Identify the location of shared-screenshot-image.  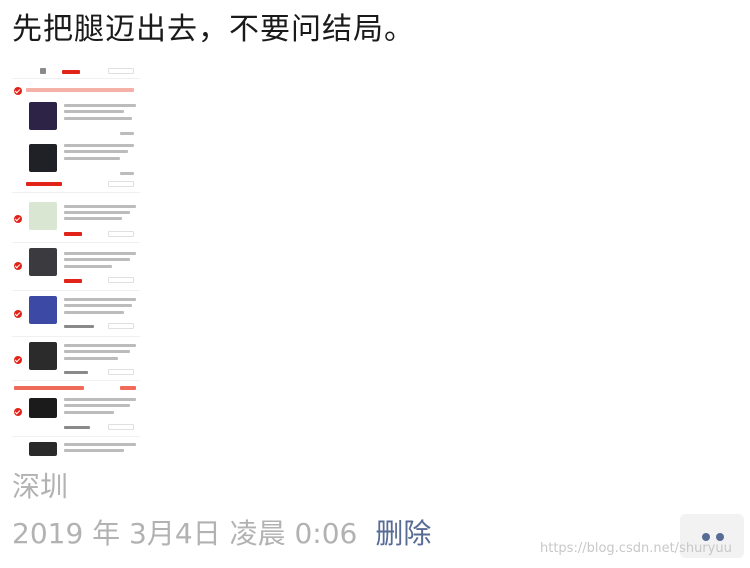
(76, 259).